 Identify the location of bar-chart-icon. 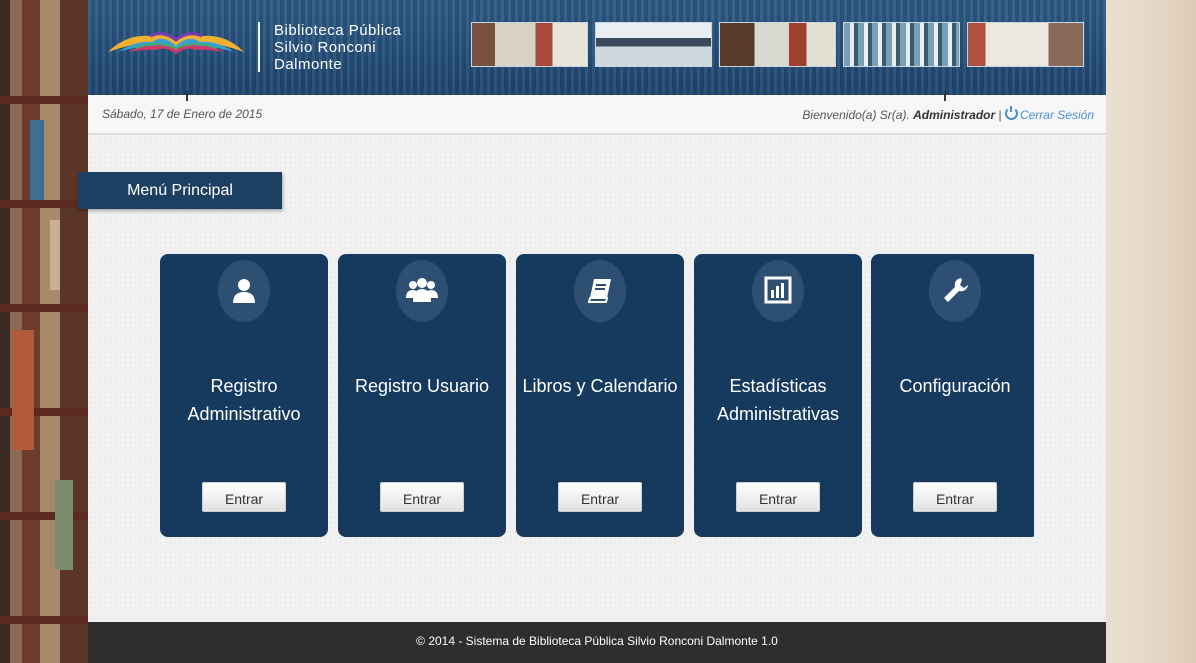
(778, 291).